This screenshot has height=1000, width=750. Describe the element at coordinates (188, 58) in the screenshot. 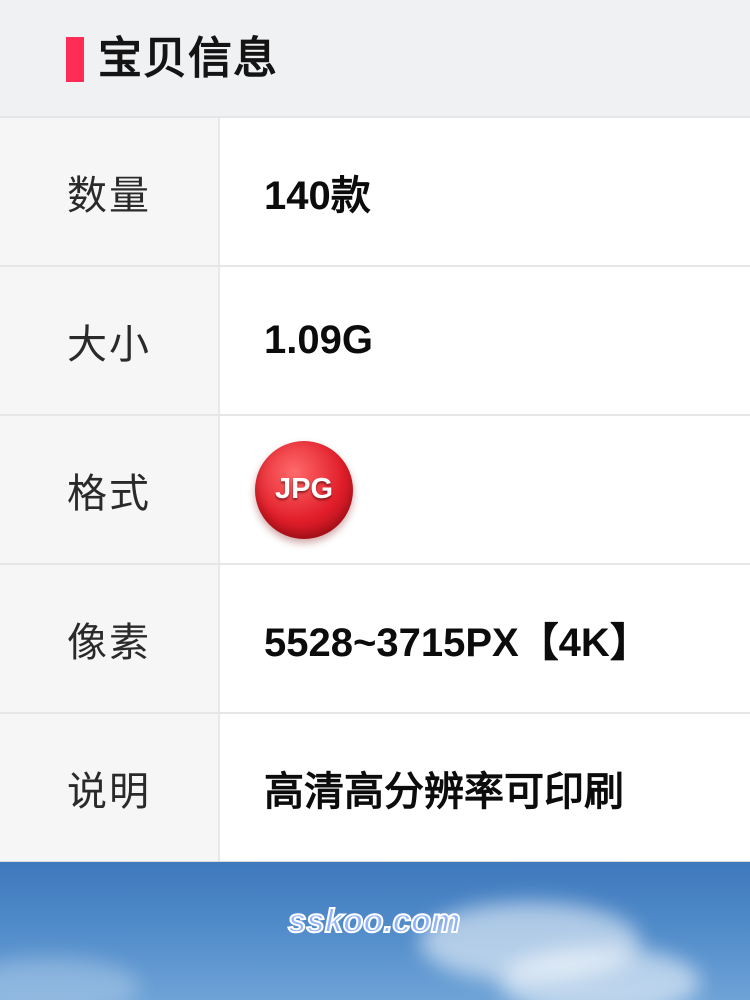

I see `section-title: 宝贝信息` at that location.